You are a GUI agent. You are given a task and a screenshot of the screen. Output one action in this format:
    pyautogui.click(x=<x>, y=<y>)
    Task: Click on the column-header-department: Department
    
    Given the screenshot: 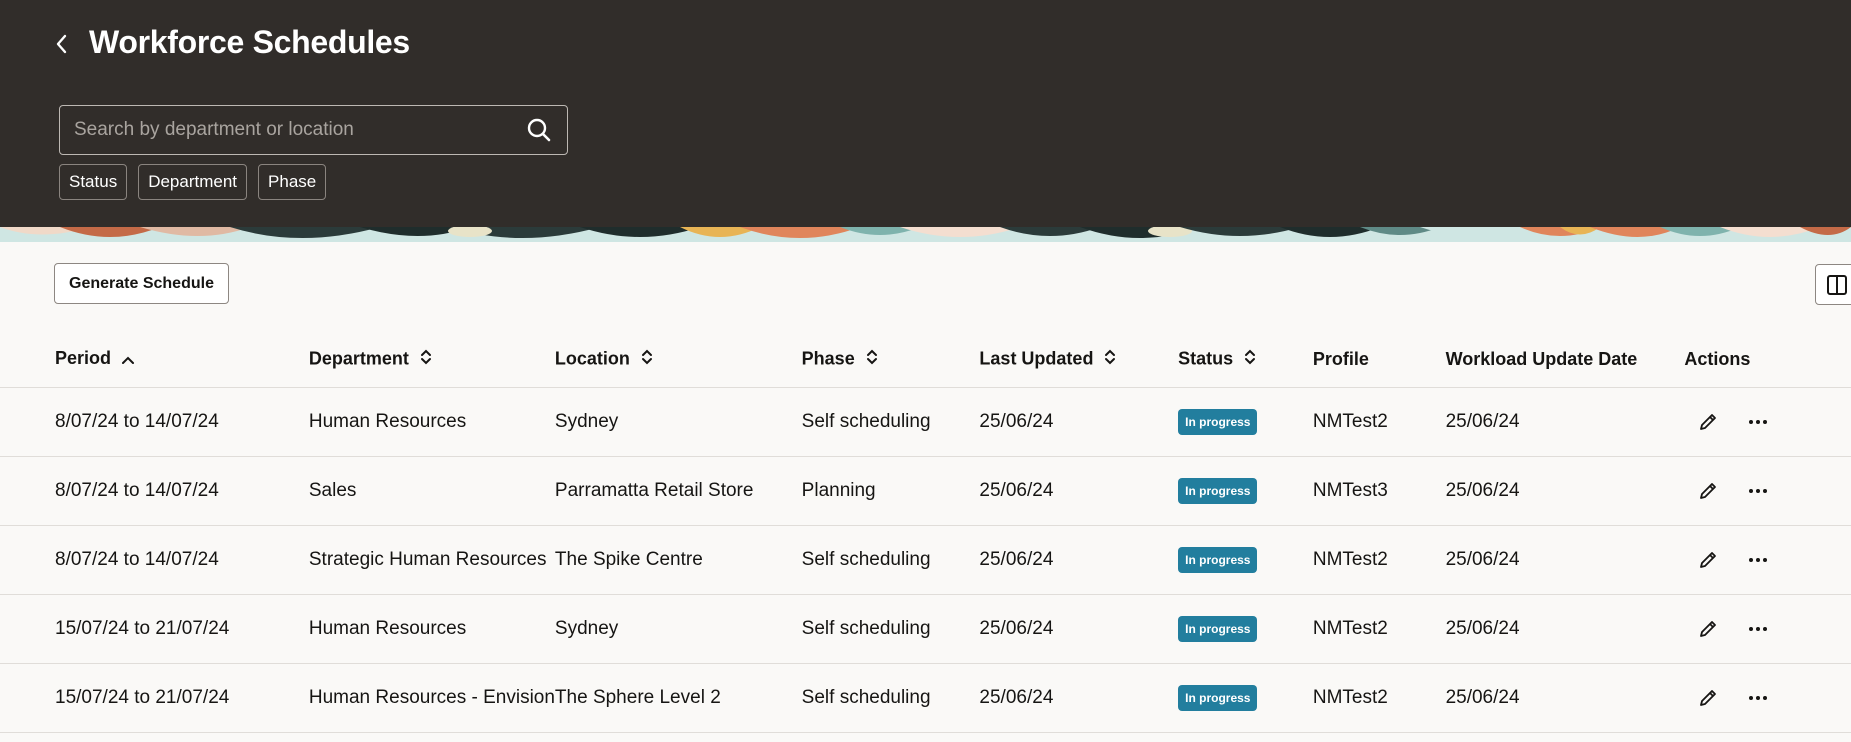 What is the action you would take?
    pyautogui.click(x=404, y=360)
    